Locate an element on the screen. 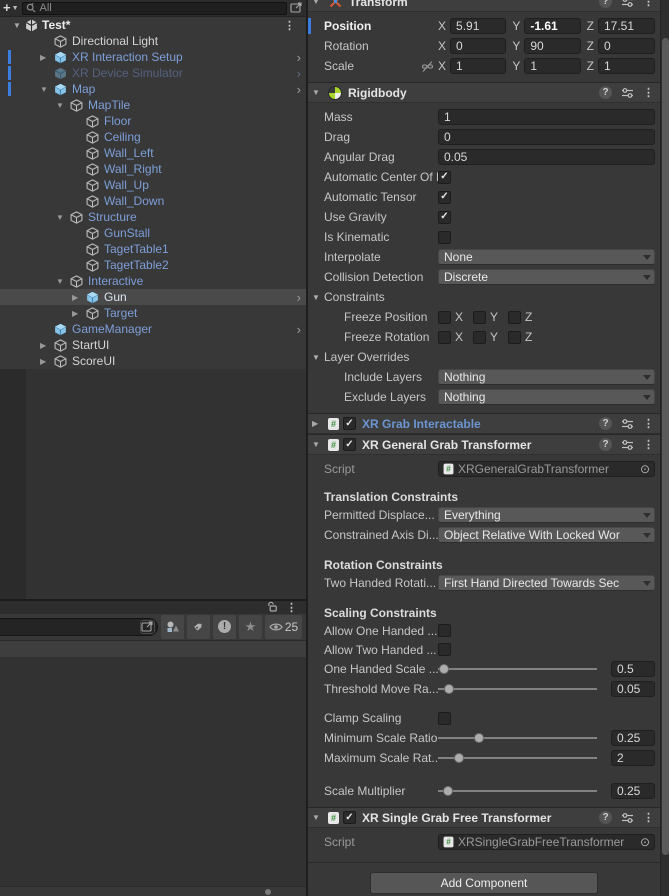 The height and width of the screenshot is (896, 669). number-input: 17.51 is located at coordinates (626, 26).